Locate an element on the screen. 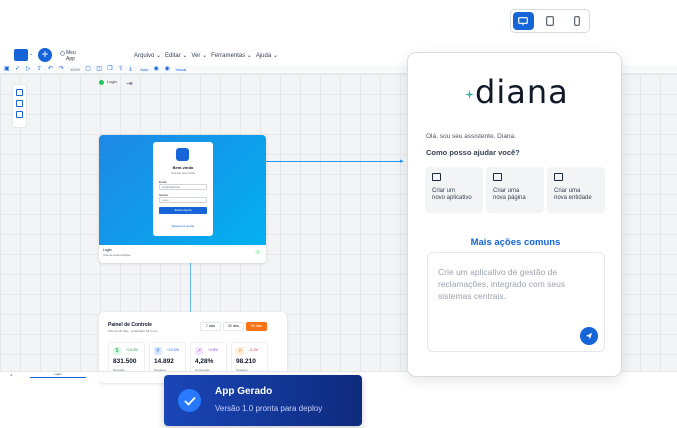  add-page-icon: ⊕ is located at coordinates (11, 375).